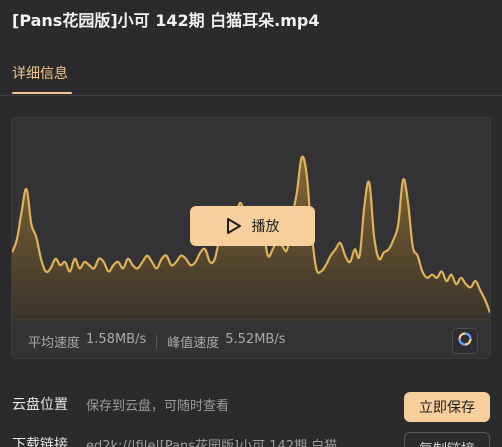  Describe the element at coordinates (255, 339) in the screenshot. I see `peak-speed-value: 5.52MB/s` at that location.